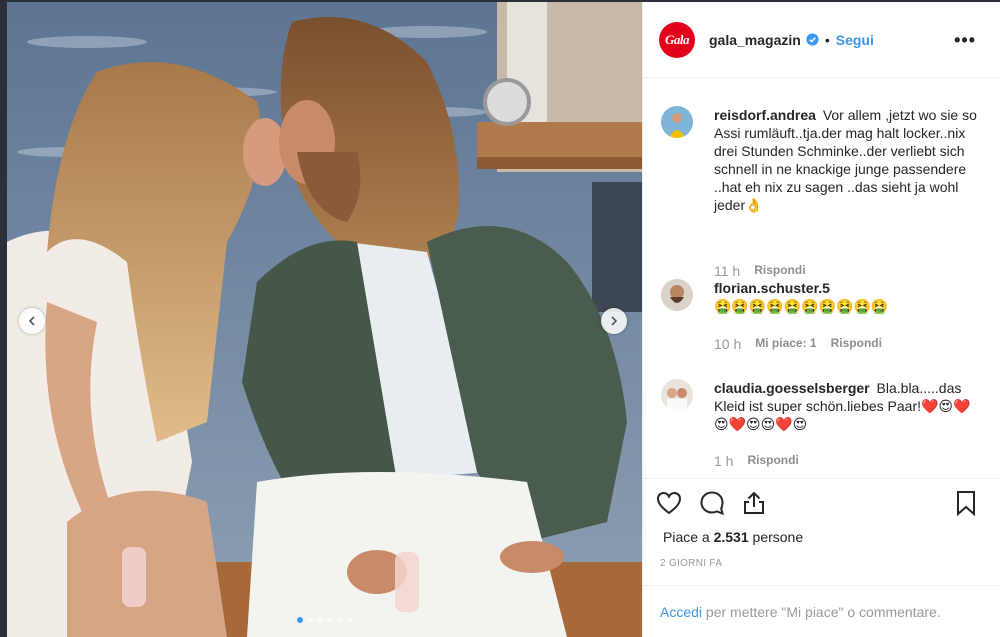 Image resolution: width=1000 pixels, height=637 pixels. What do you see at coordinates (681, 612) in the screenshot?
I see `login-link: Accedi` at bounding box center [681, 612].